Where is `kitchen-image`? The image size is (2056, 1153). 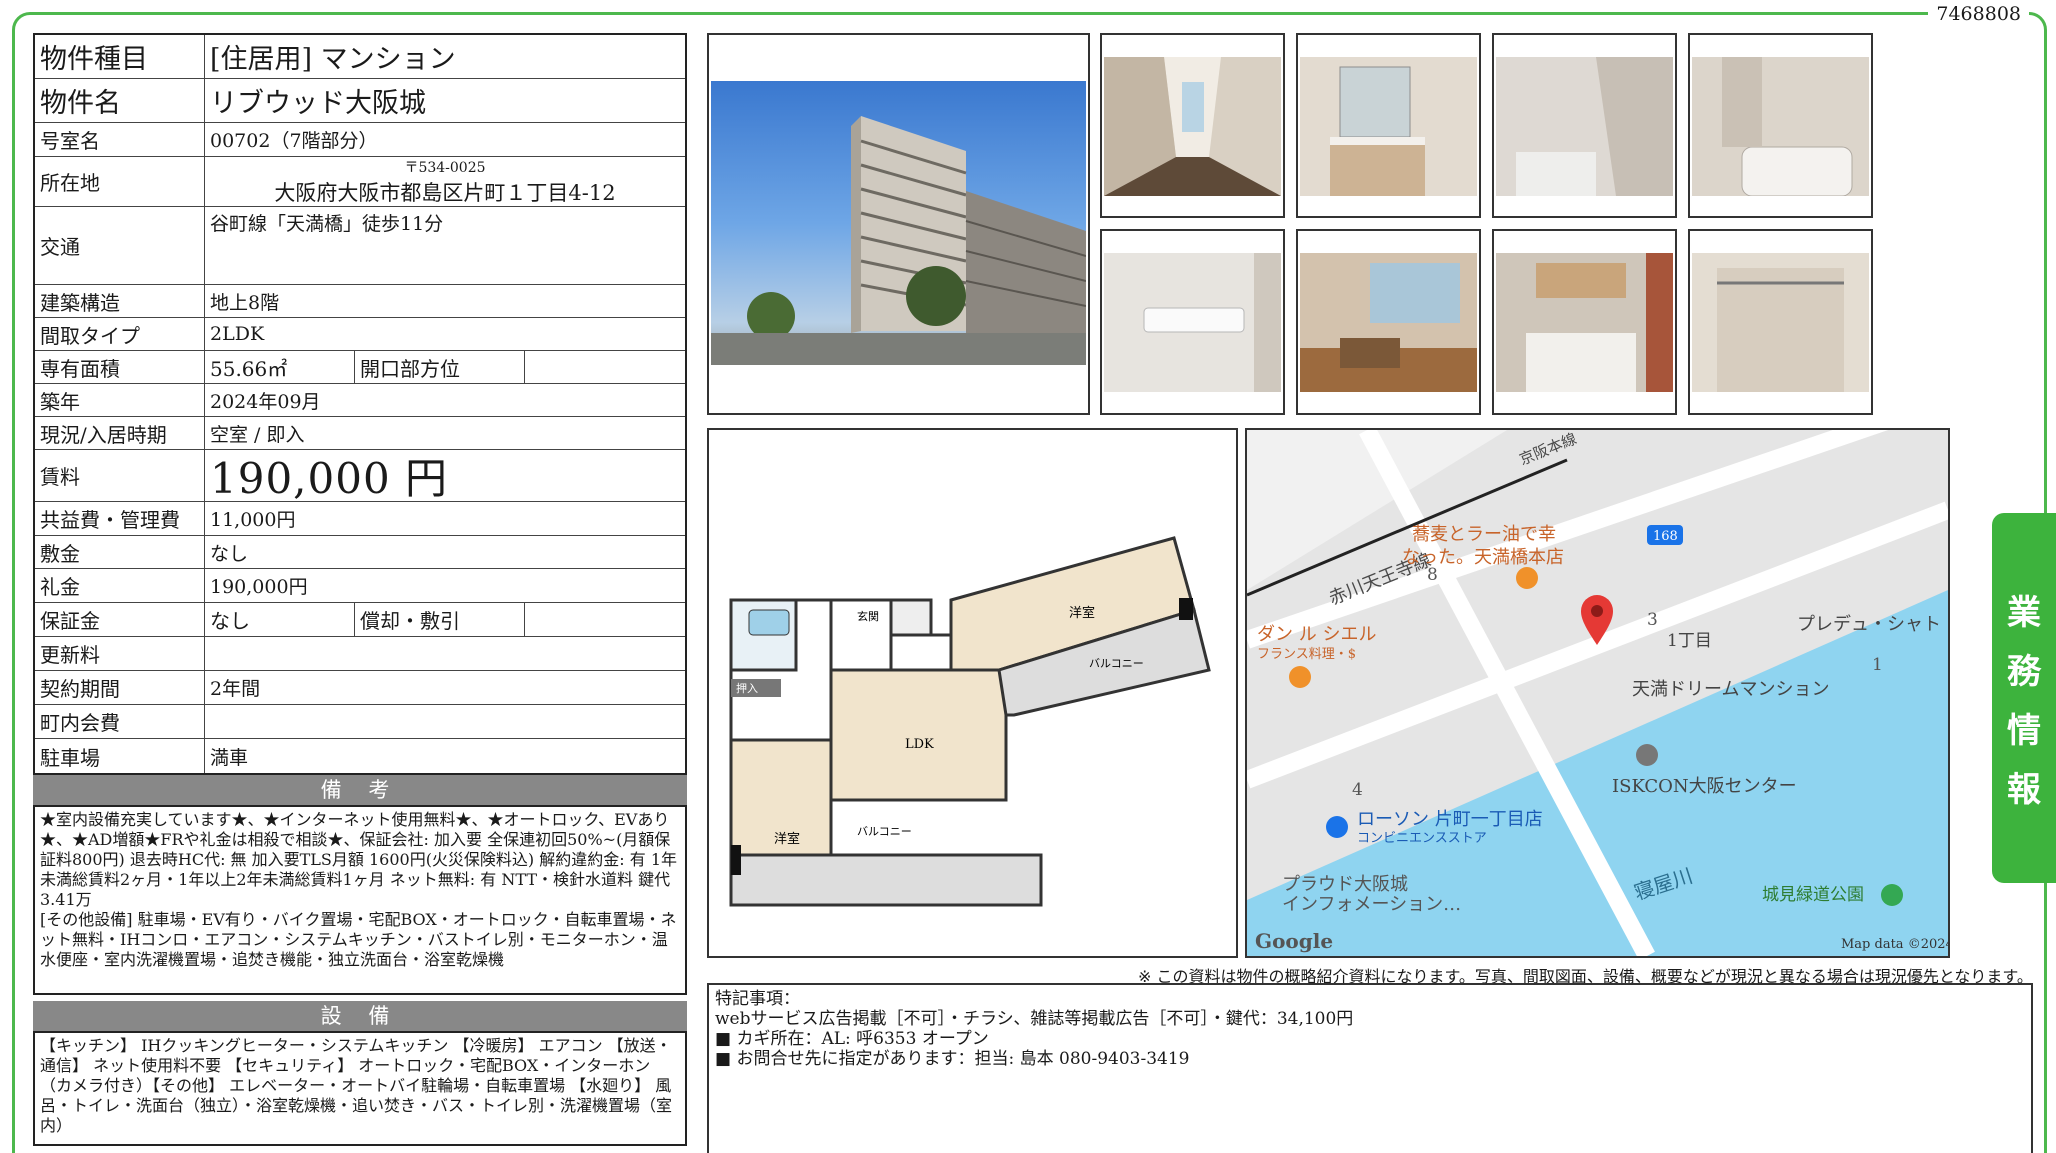 kitchen-image is located at coordinates (1584, 322).